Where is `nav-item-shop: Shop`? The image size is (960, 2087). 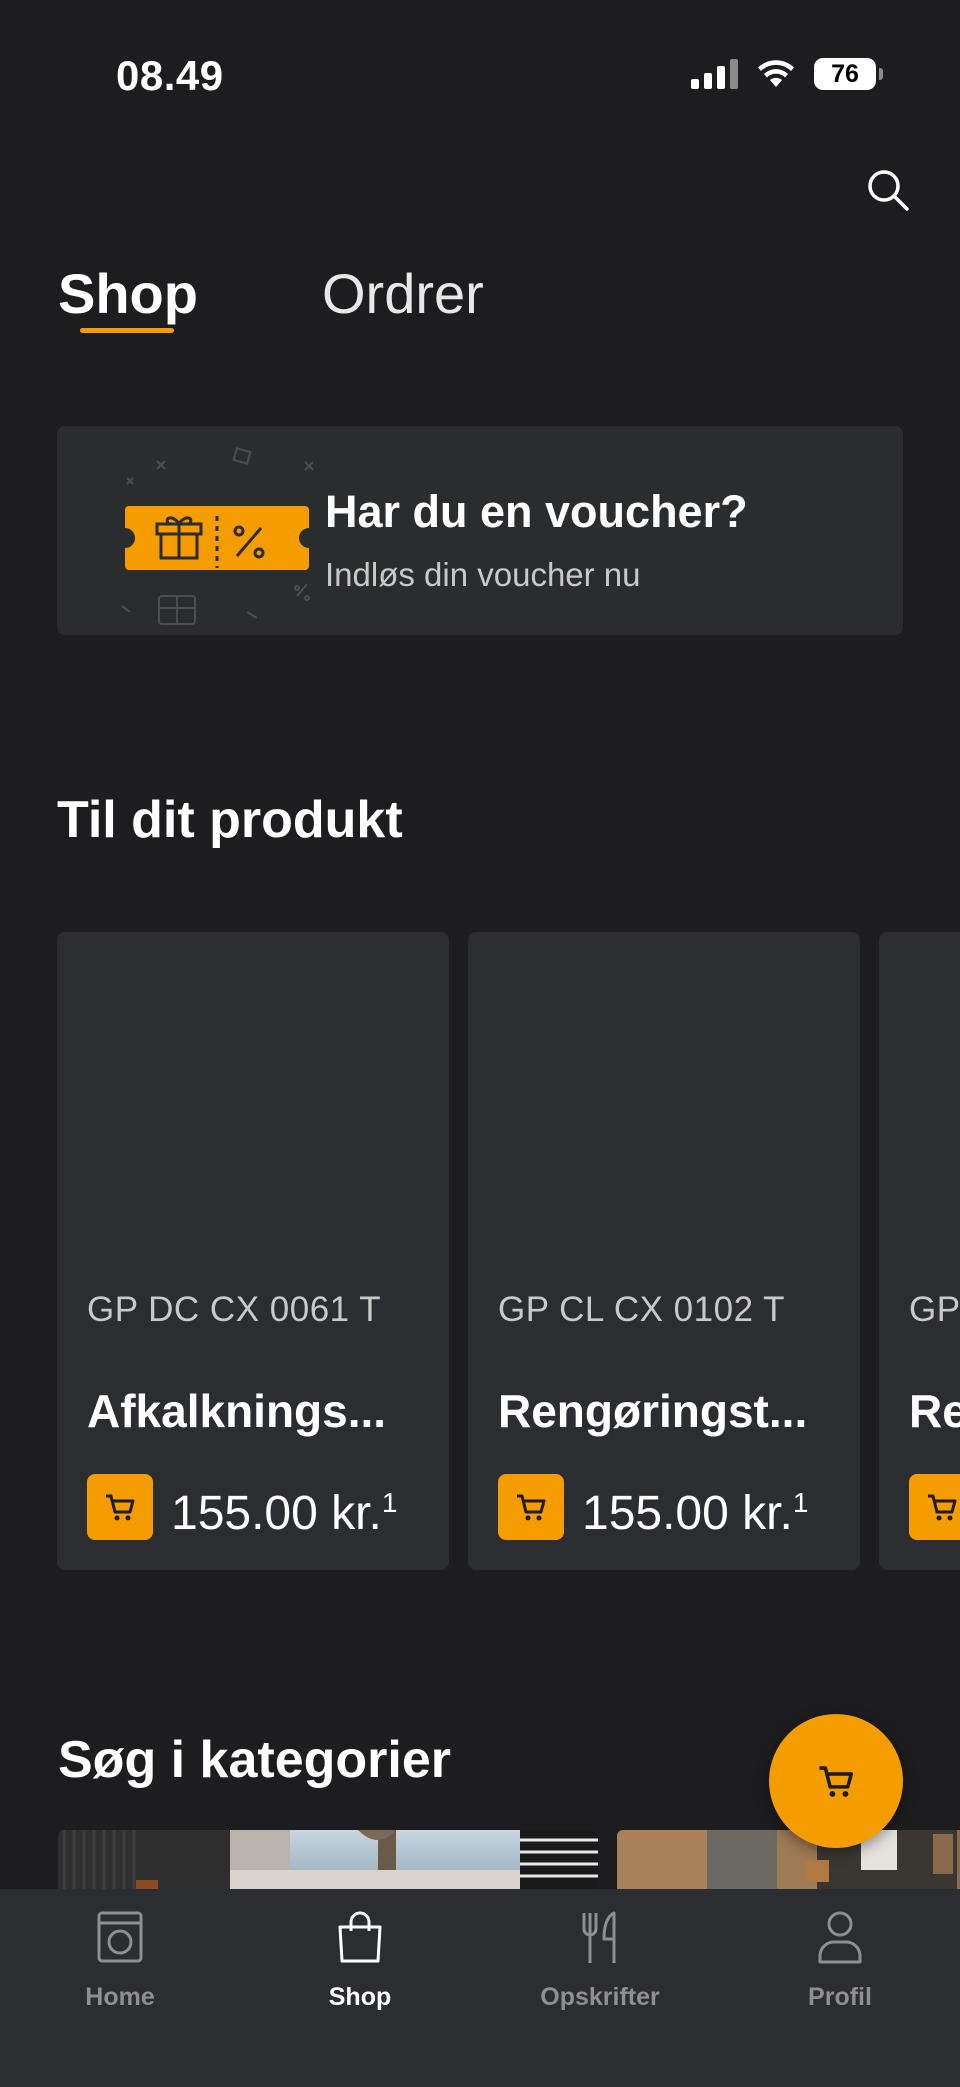
nav-item-shop: Shop is located at coordinates (360, 1958).